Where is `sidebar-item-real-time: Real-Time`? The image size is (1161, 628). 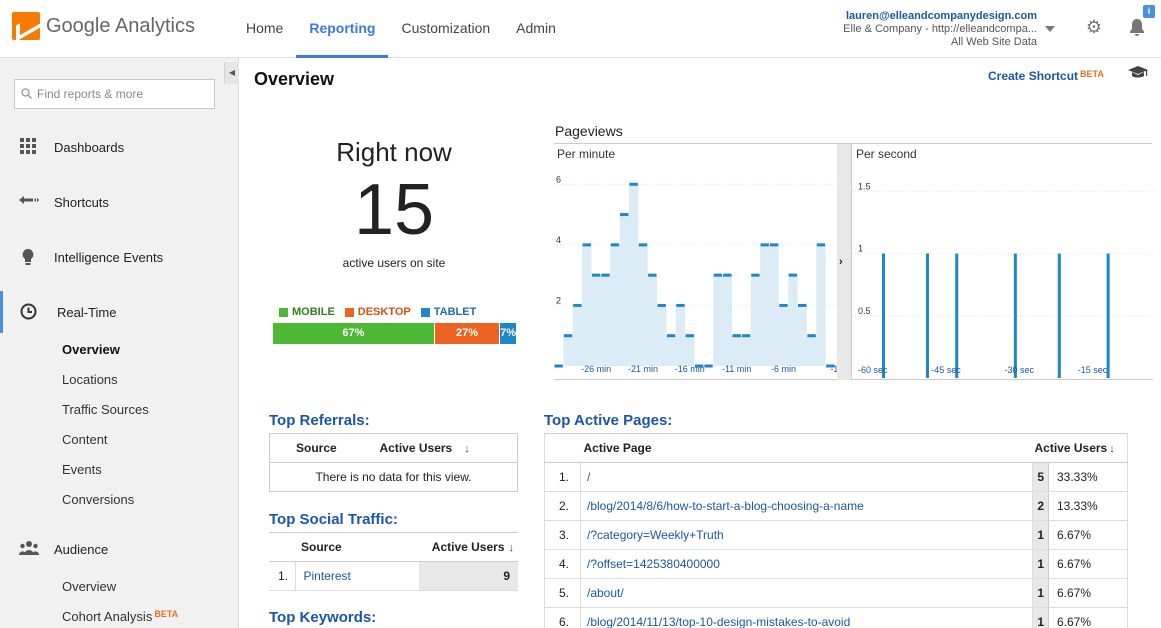
sidebar-item-real-time: Real-Time is located at coordinates (112, 312).